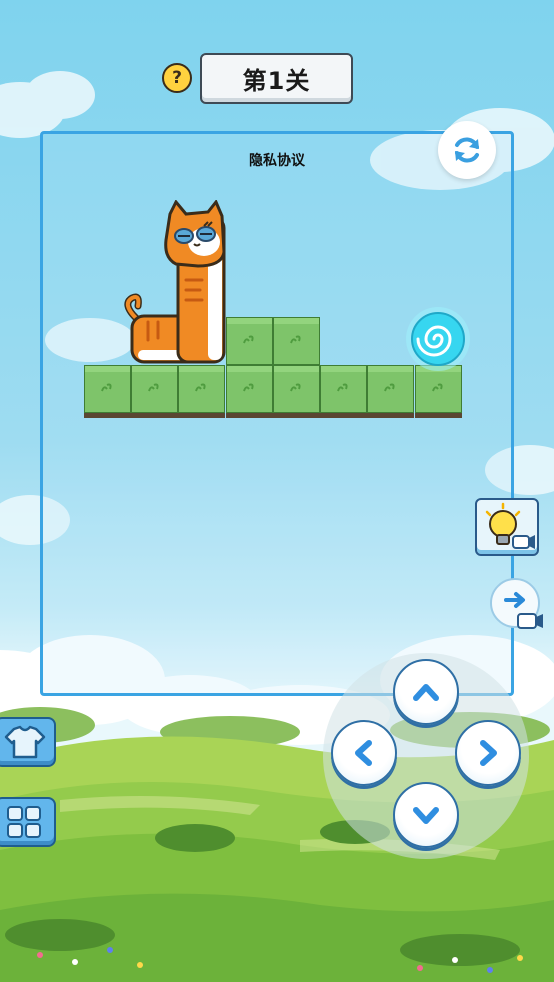 The height and width of the screenshot is (982, 554). What do you see at coordinates (523, 610) in the screenshot?
I see `arrow-right-video-icon` at bounding box center [523, 610].